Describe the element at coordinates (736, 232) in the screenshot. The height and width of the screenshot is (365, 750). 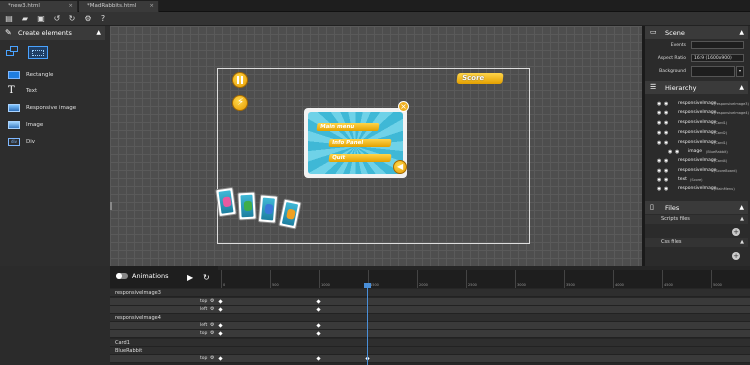
I see `add-script-button: +` at that location.